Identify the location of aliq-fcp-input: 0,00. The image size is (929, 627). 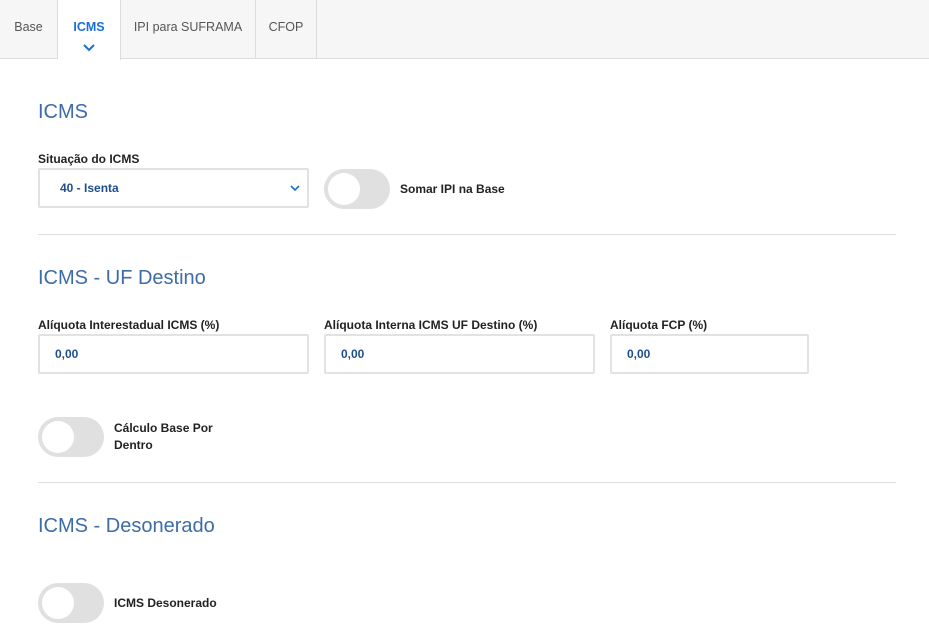
(709, 354).